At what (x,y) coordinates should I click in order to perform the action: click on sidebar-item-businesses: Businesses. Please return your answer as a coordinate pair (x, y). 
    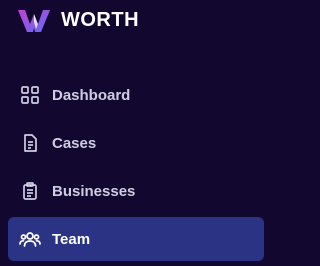
    Looking at the image, I should click on (136, 191).